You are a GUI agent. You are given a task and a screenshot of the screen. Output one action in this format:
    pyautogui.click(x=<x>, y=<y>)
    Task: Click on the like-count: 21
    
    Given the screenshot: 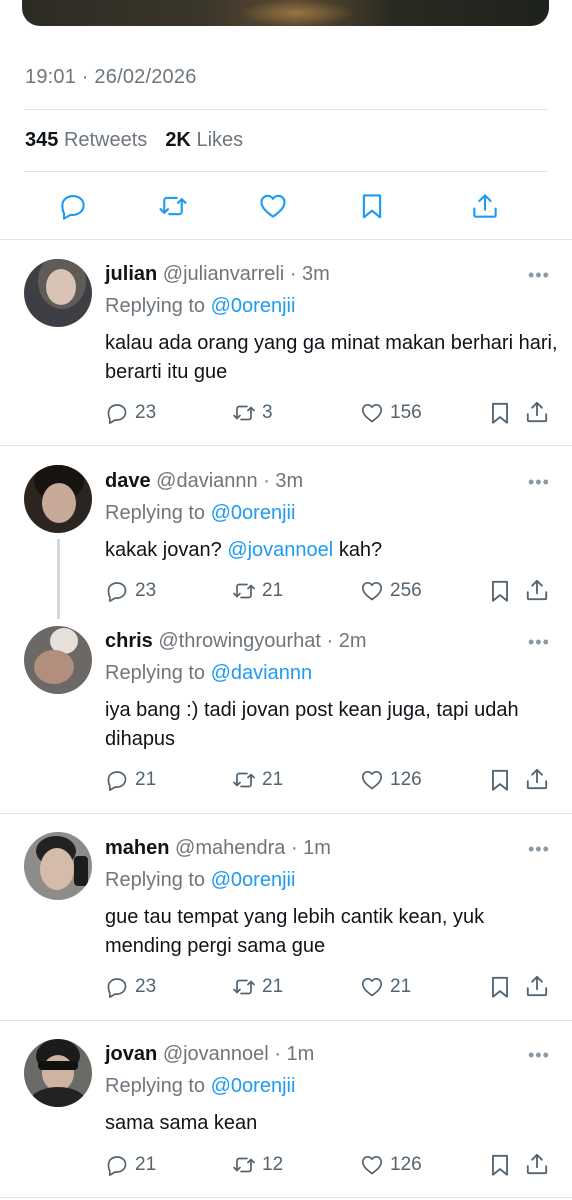 What is the action you would take?
    pyautogui.click(x=401, y=986)
    